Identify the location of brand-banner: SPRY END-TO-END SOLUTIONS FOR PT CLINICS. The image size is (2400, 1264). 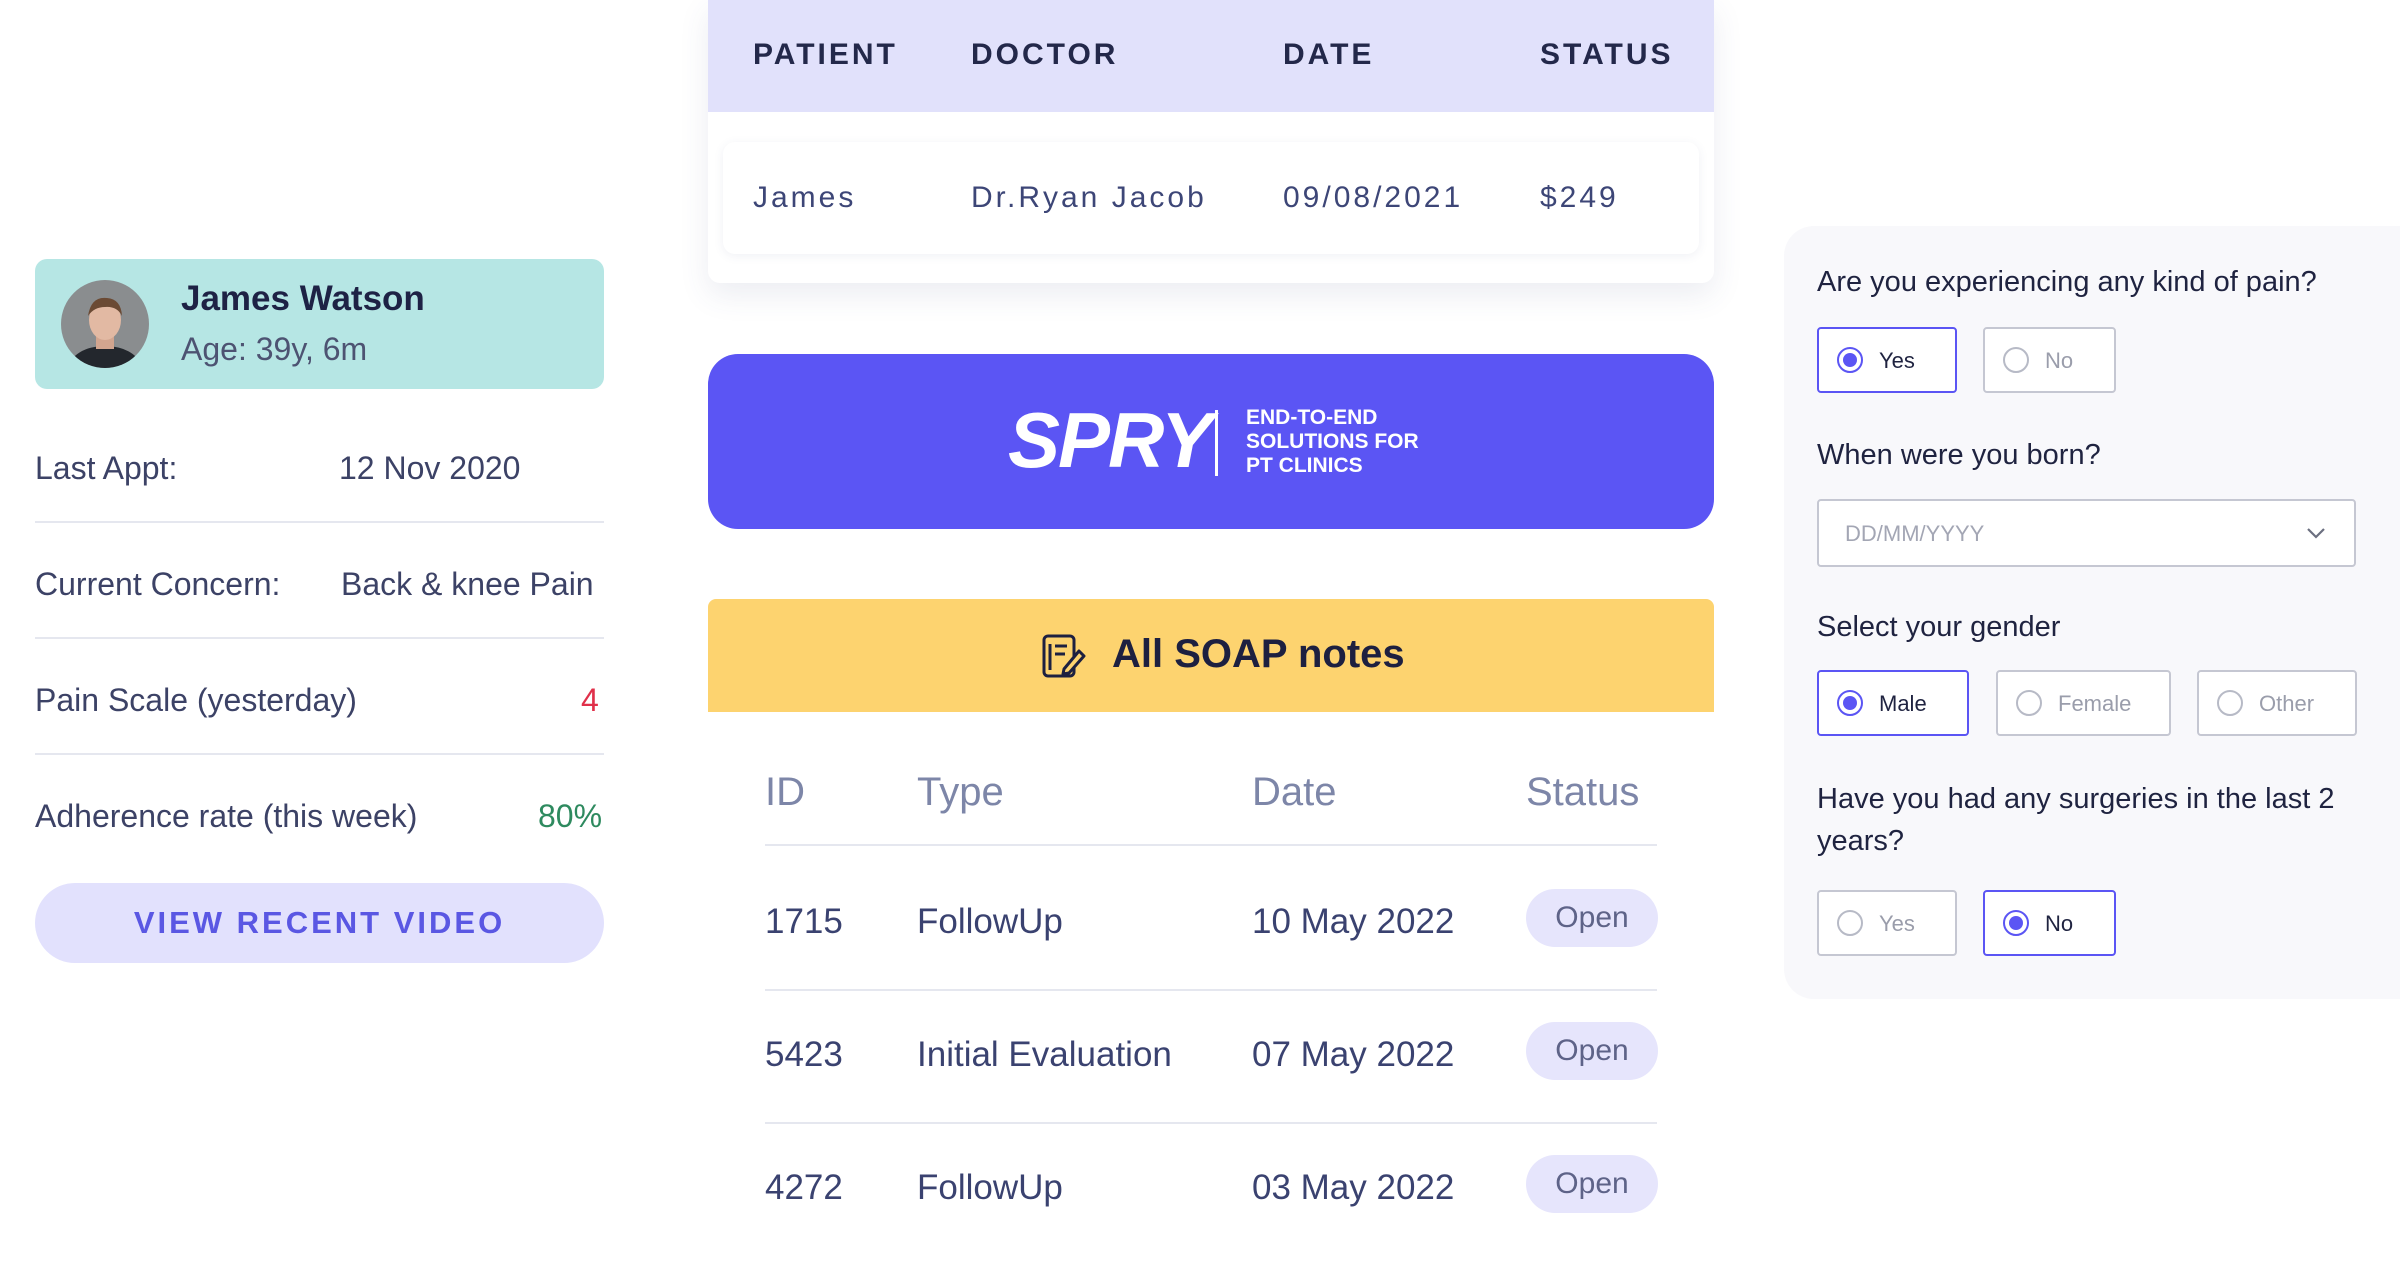
(1211, 441).